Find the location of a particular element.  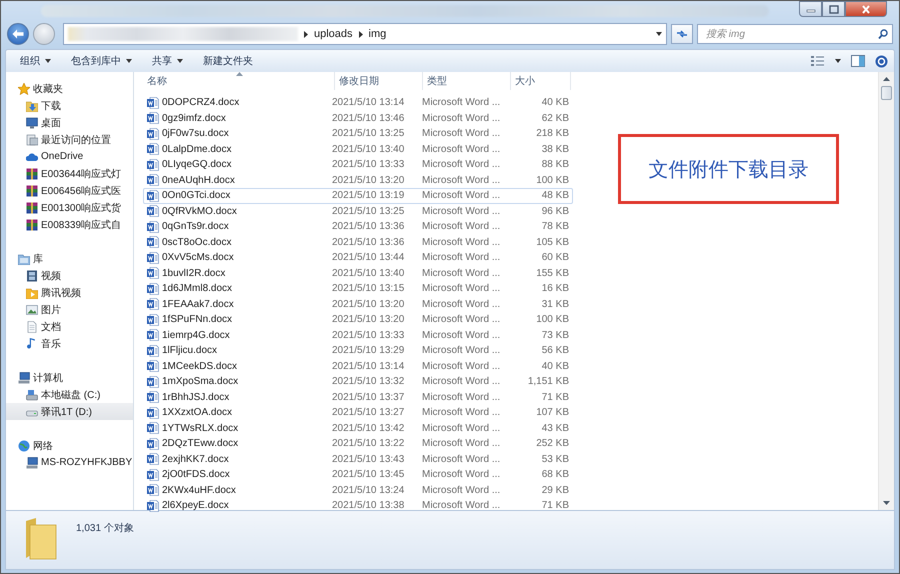

nav-item: 图片 is located at coordinates (69, 309).